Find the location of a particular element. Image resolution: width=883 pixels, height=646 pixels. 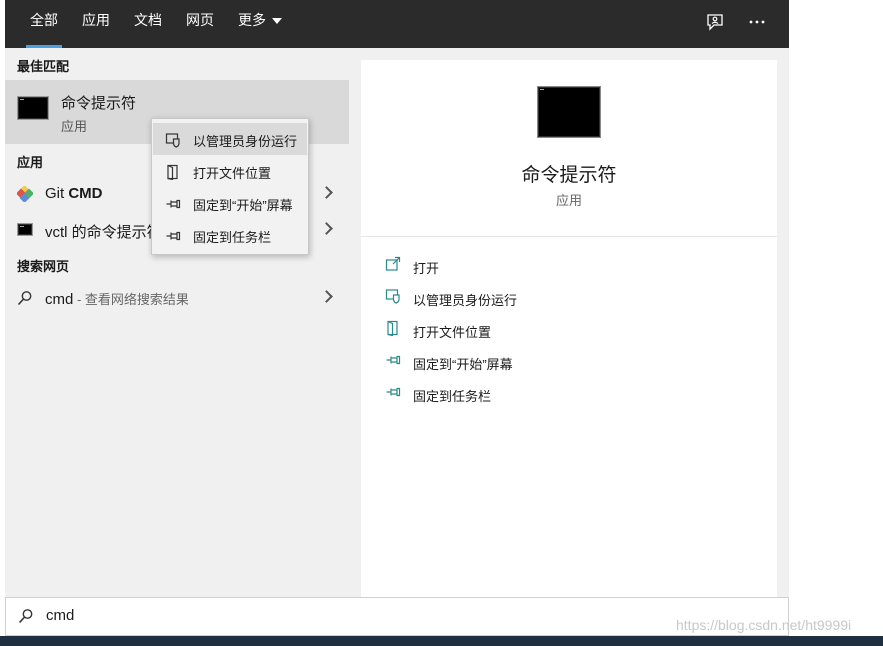

tab-apps: 应用 is located at coordinates (96, 24).